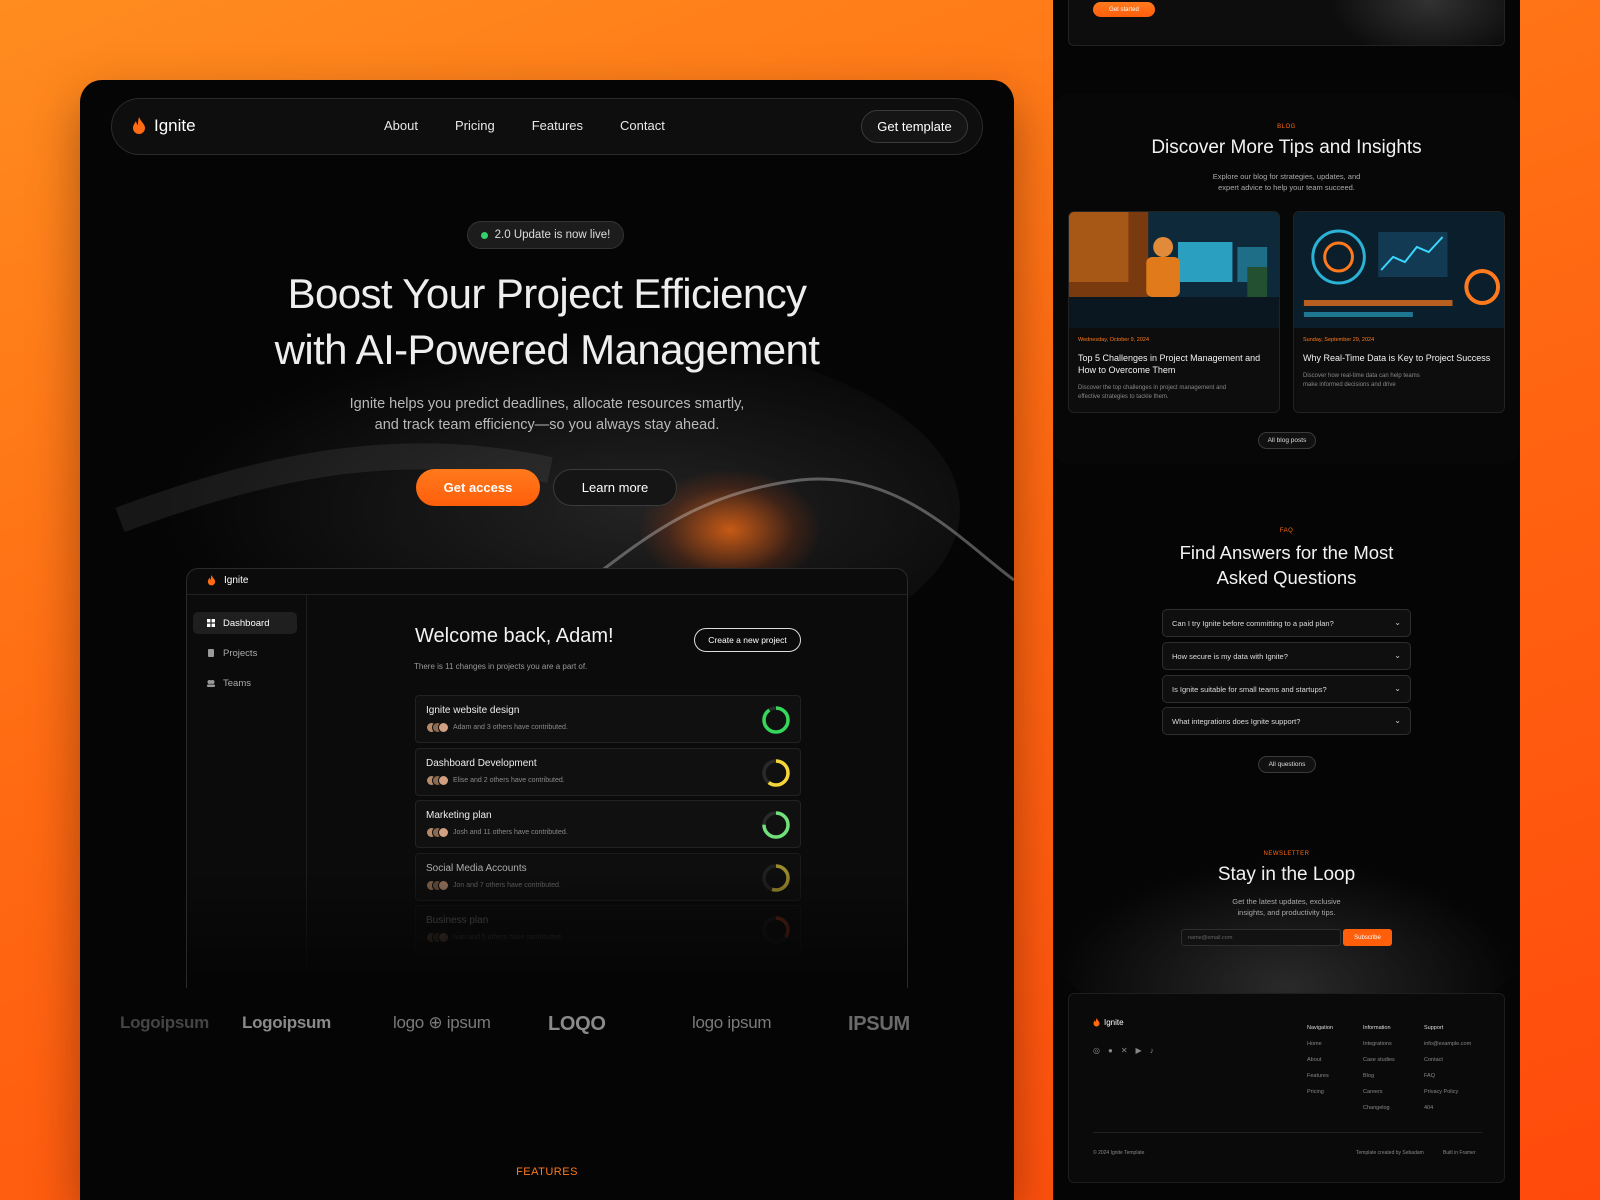 This screenshot has width=1600, height=1200. What do you see at coordinates (473, 710) in the screenshot?
I see `project-name: Ignite website design` at bounding box center [473, 710].